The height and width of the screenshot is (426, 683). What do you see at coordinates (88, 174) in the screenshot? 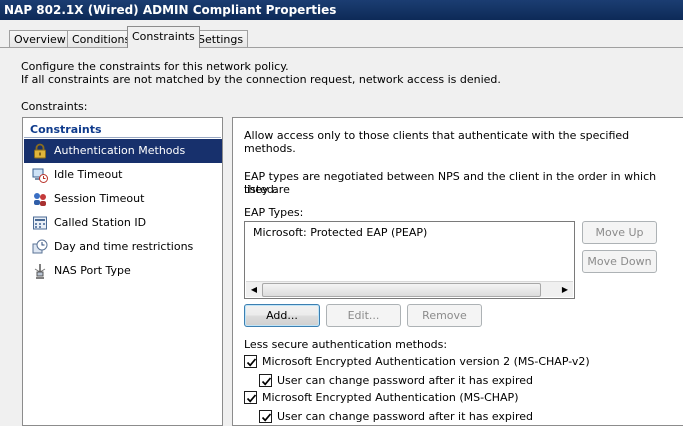
I see `constraint-label: Idle Timeout` at bounding box center [88, 174].